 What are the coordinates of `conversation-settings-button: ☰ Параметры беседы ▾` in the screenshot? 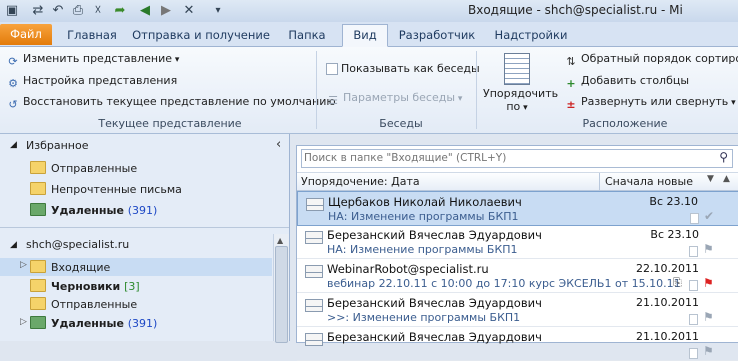 It's located at (394, 99).